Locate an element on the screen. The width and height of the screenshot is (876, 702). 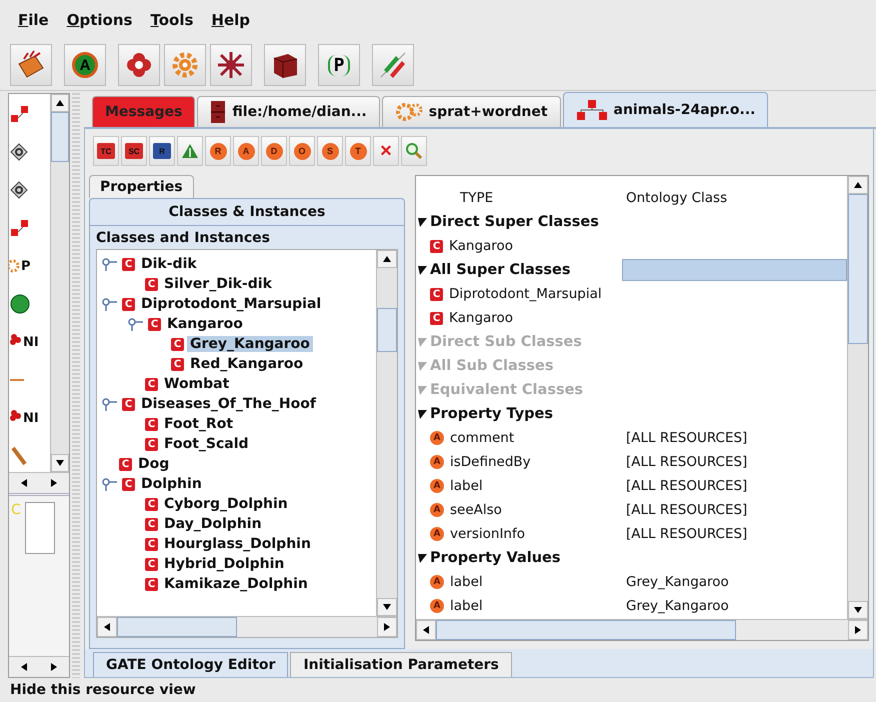
menu-item: Tools is located at coordinates (172, 20).